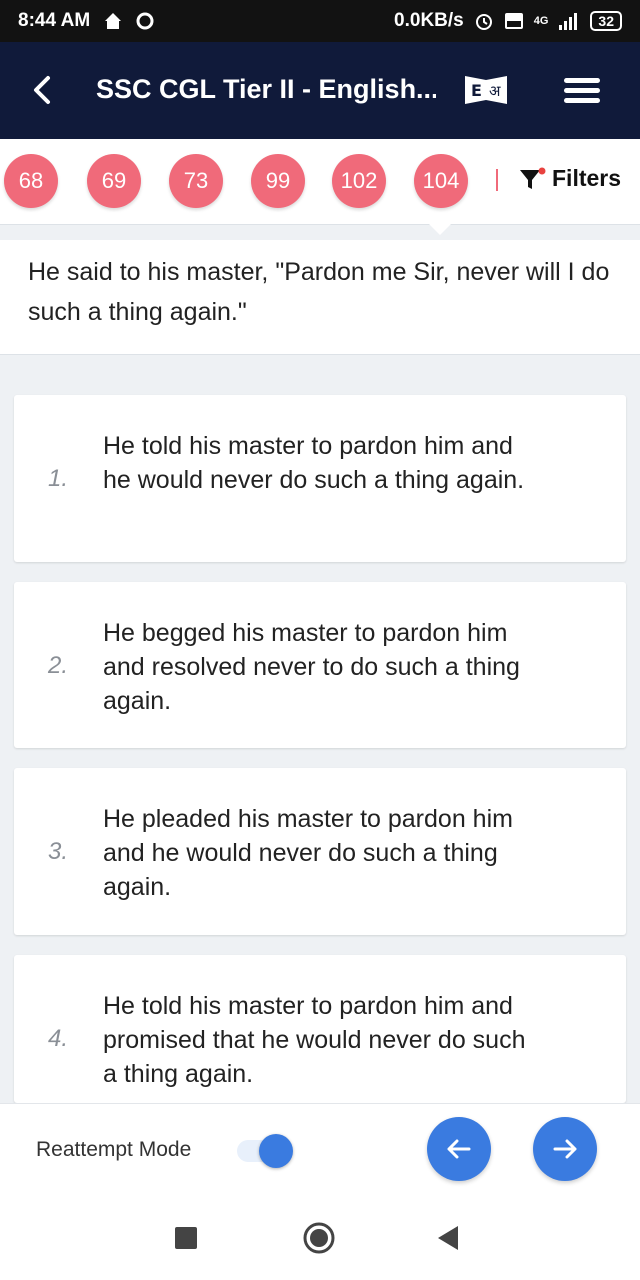 The height and width of the screenshot is (1280, 640). I want to click on current-question-pointer, so click(440, 229).